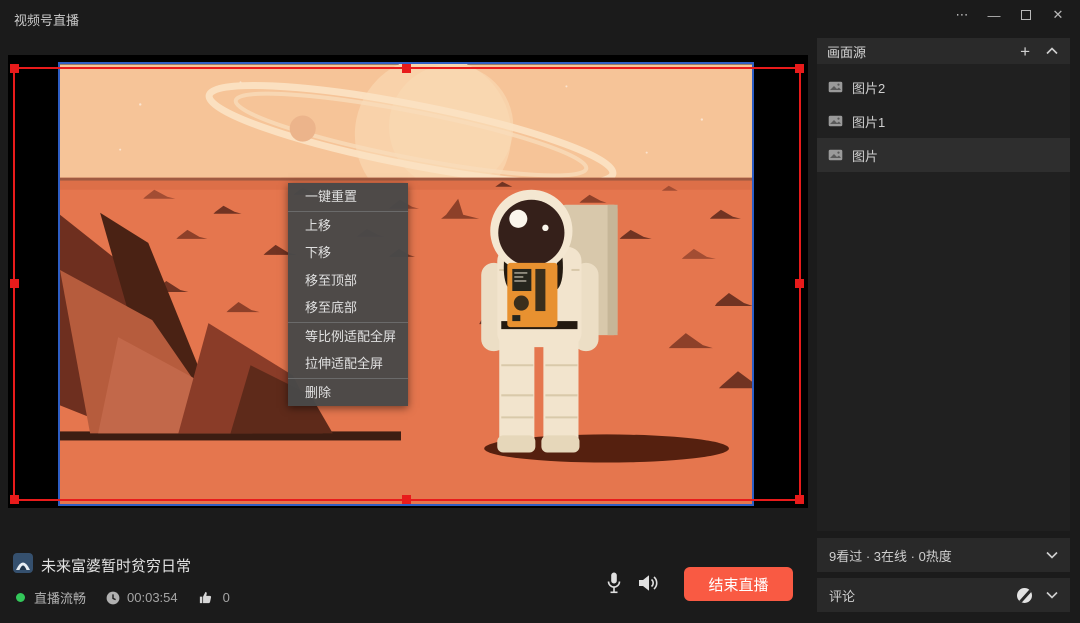 This screenshot has width=1080, height=623. Describe the element at coordinates (1026, 15) in the screenshot. I see `maximize-icon` at that location.